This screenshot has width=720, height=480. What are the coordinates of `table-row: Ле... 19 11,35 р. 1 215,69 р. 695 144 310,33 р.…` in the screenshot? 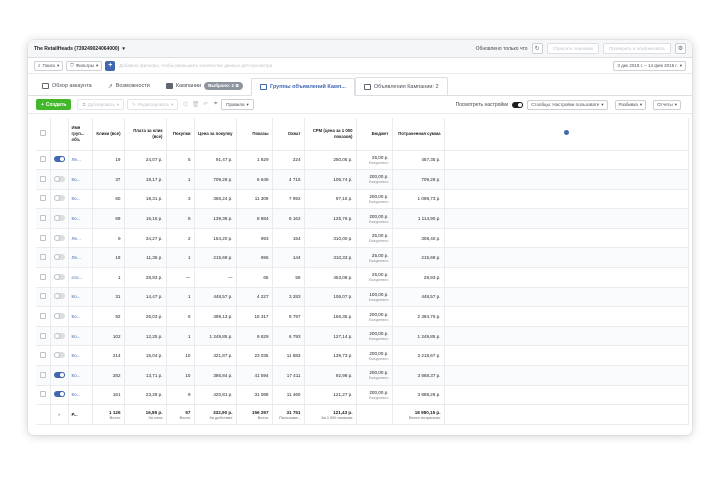 It's located at (362, 258).